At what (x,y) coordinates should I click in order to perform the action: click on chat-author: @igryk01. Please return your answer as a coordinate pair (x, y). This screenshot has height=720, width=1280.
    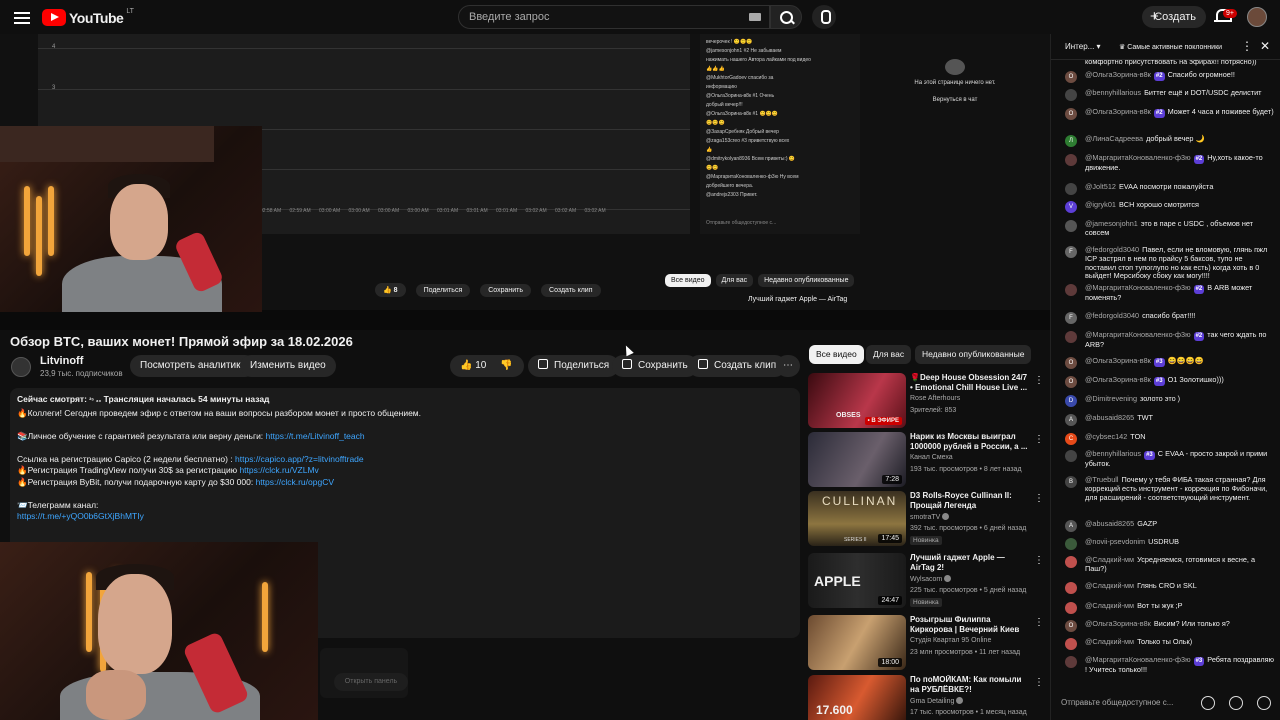
    Looking at the image, I should click on (1100, 204).